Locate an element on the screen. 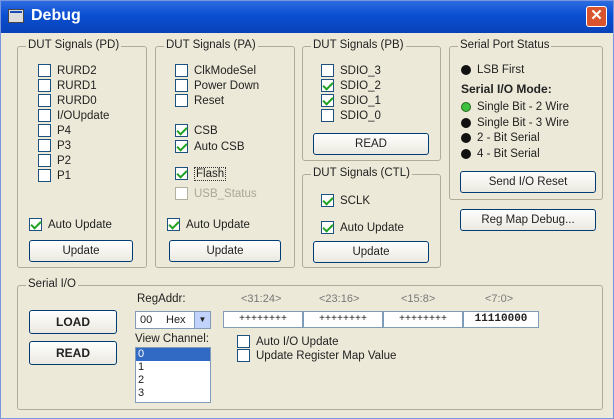 This screenshot has height=419, width=614. group-title-pb: DUT Signals (PB) is located at coordinates (358, 45).